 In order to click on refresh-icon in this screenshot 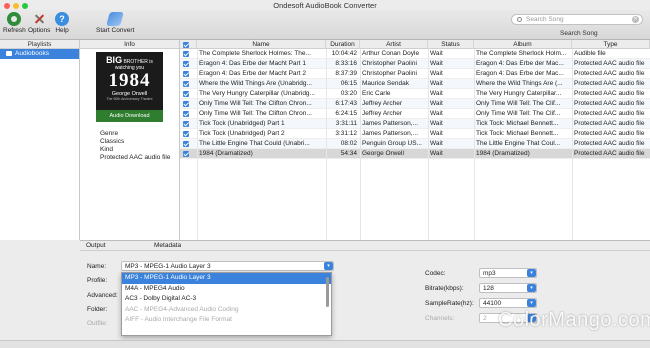, I will do `click(14, 19)`.